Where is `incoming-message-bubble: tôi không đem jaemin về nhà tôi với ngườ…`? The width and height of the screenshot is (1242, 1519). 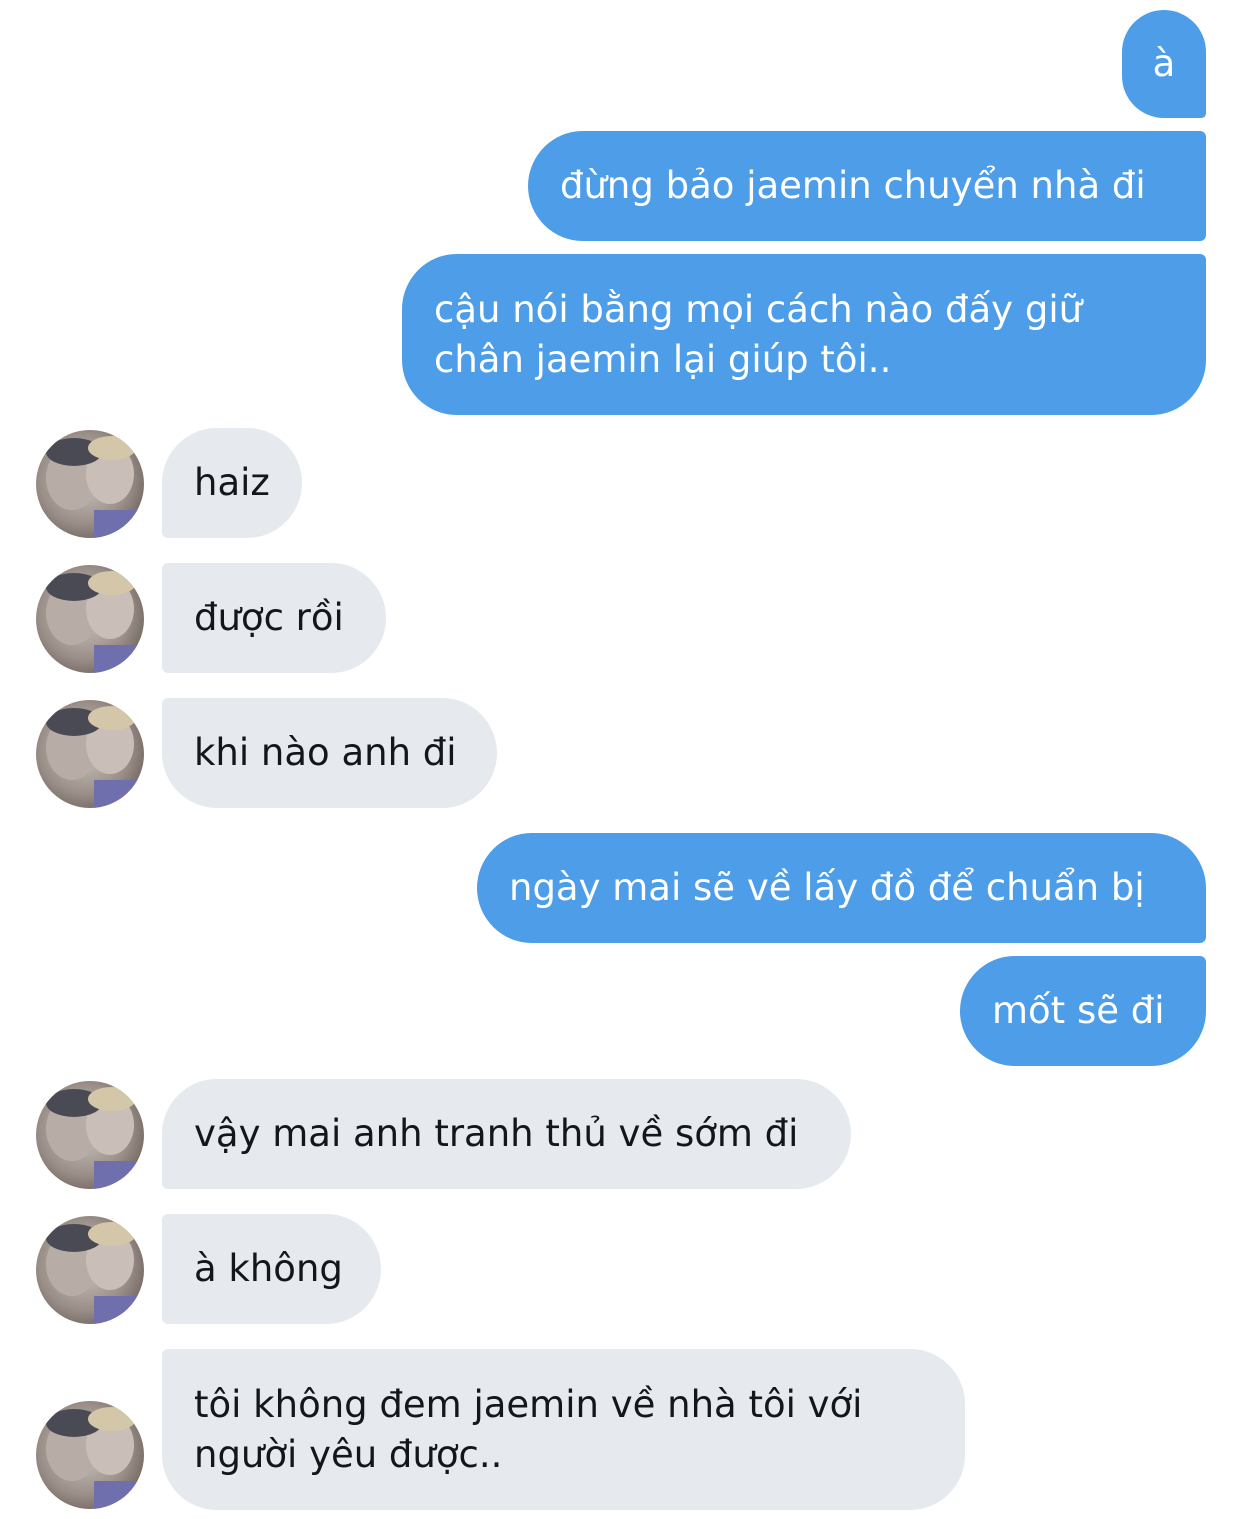
incoming-message-bubble: tôi không đem jaemin về nhà tôi với ngườ… is located at coordinates (563, 1429).